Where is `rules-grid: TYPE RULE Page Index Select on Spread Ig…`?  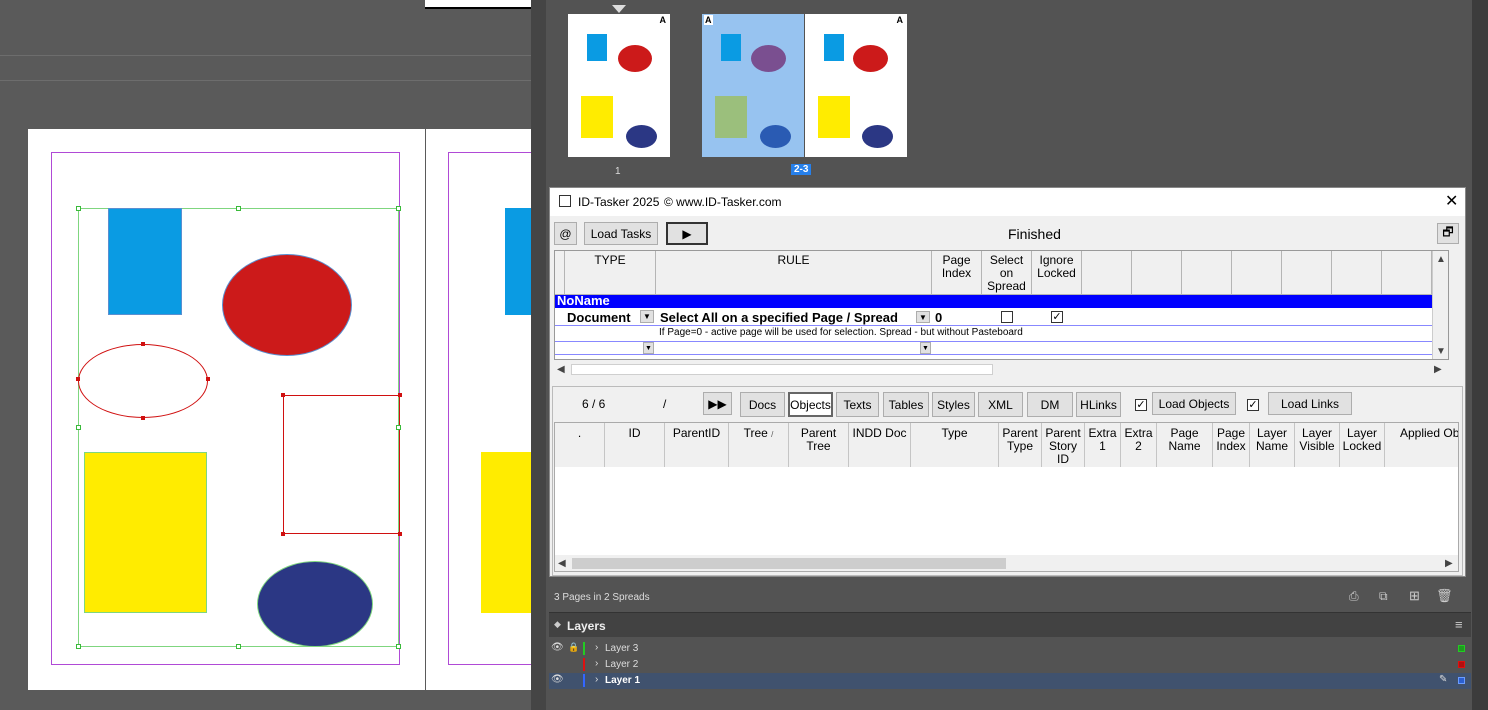 rules-grid: TYPE RULE Page Index Select on Spread Ig… is located at coordinates (1001, 305).